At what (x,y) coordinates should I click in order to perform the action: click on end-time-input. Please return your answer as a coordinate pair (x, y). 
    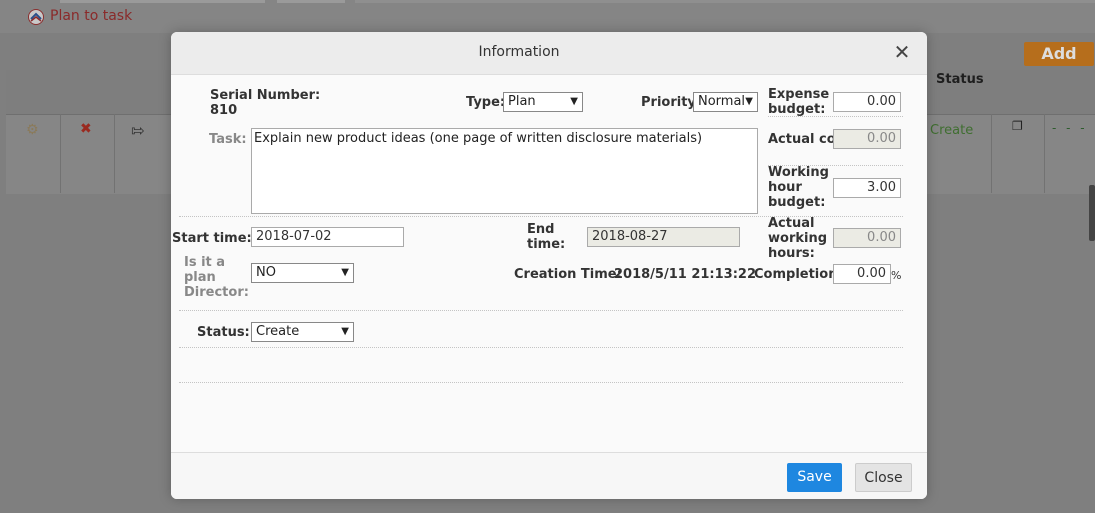
    Looking at the image, I should click on (663, 237).